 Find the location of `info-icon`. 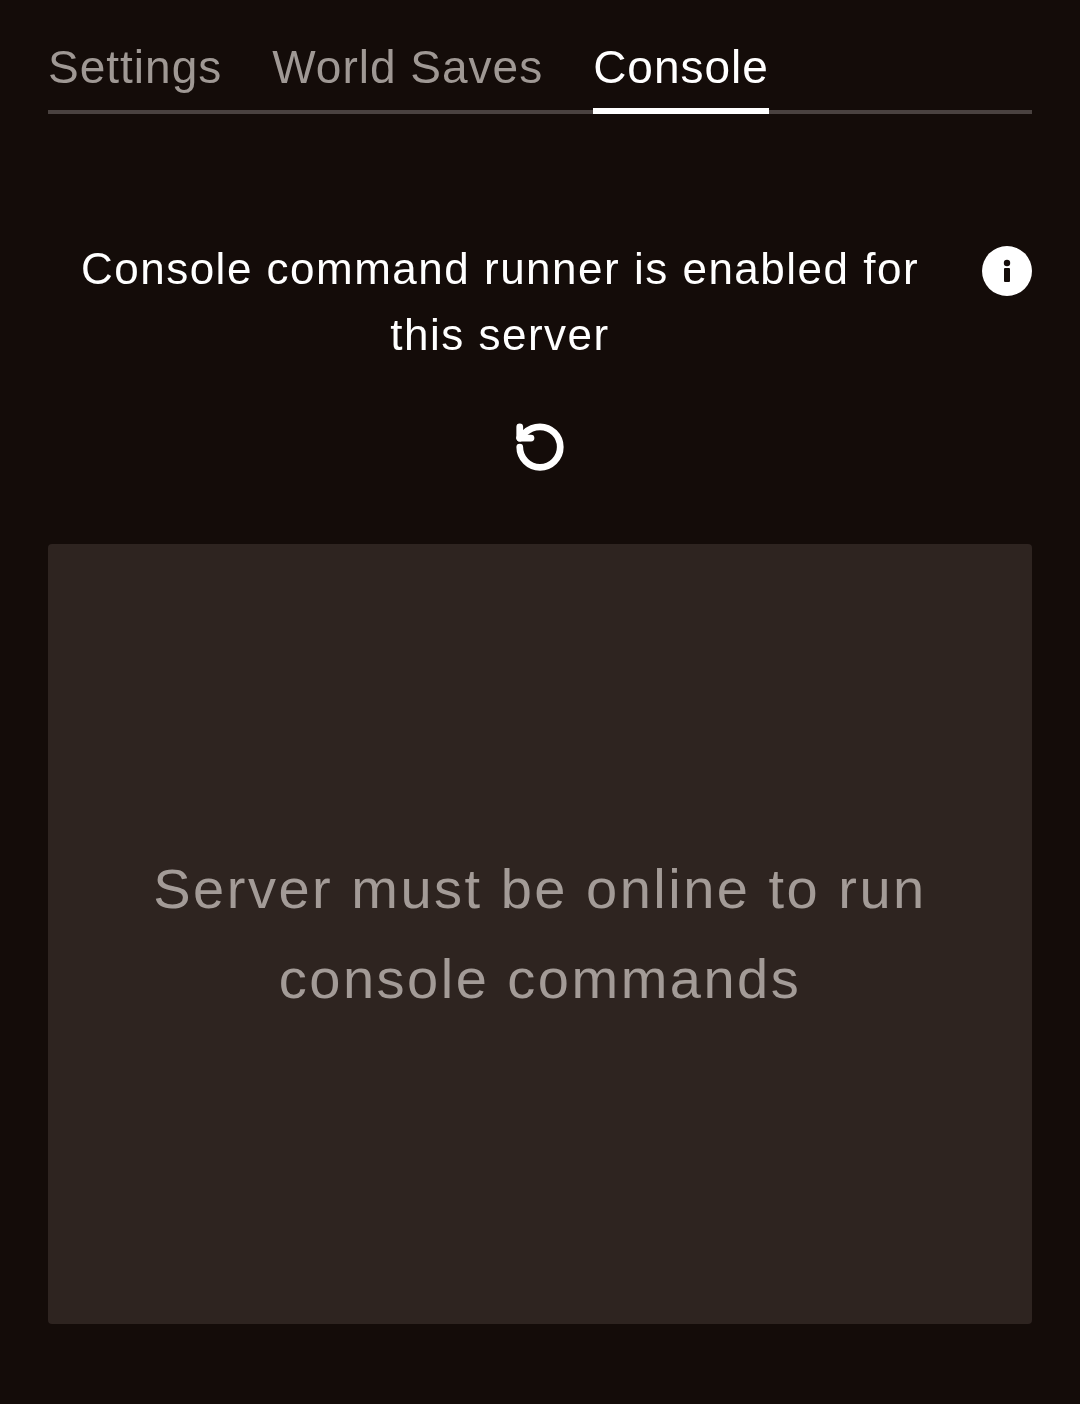

info-icon is located at coordinates (1007, 271).